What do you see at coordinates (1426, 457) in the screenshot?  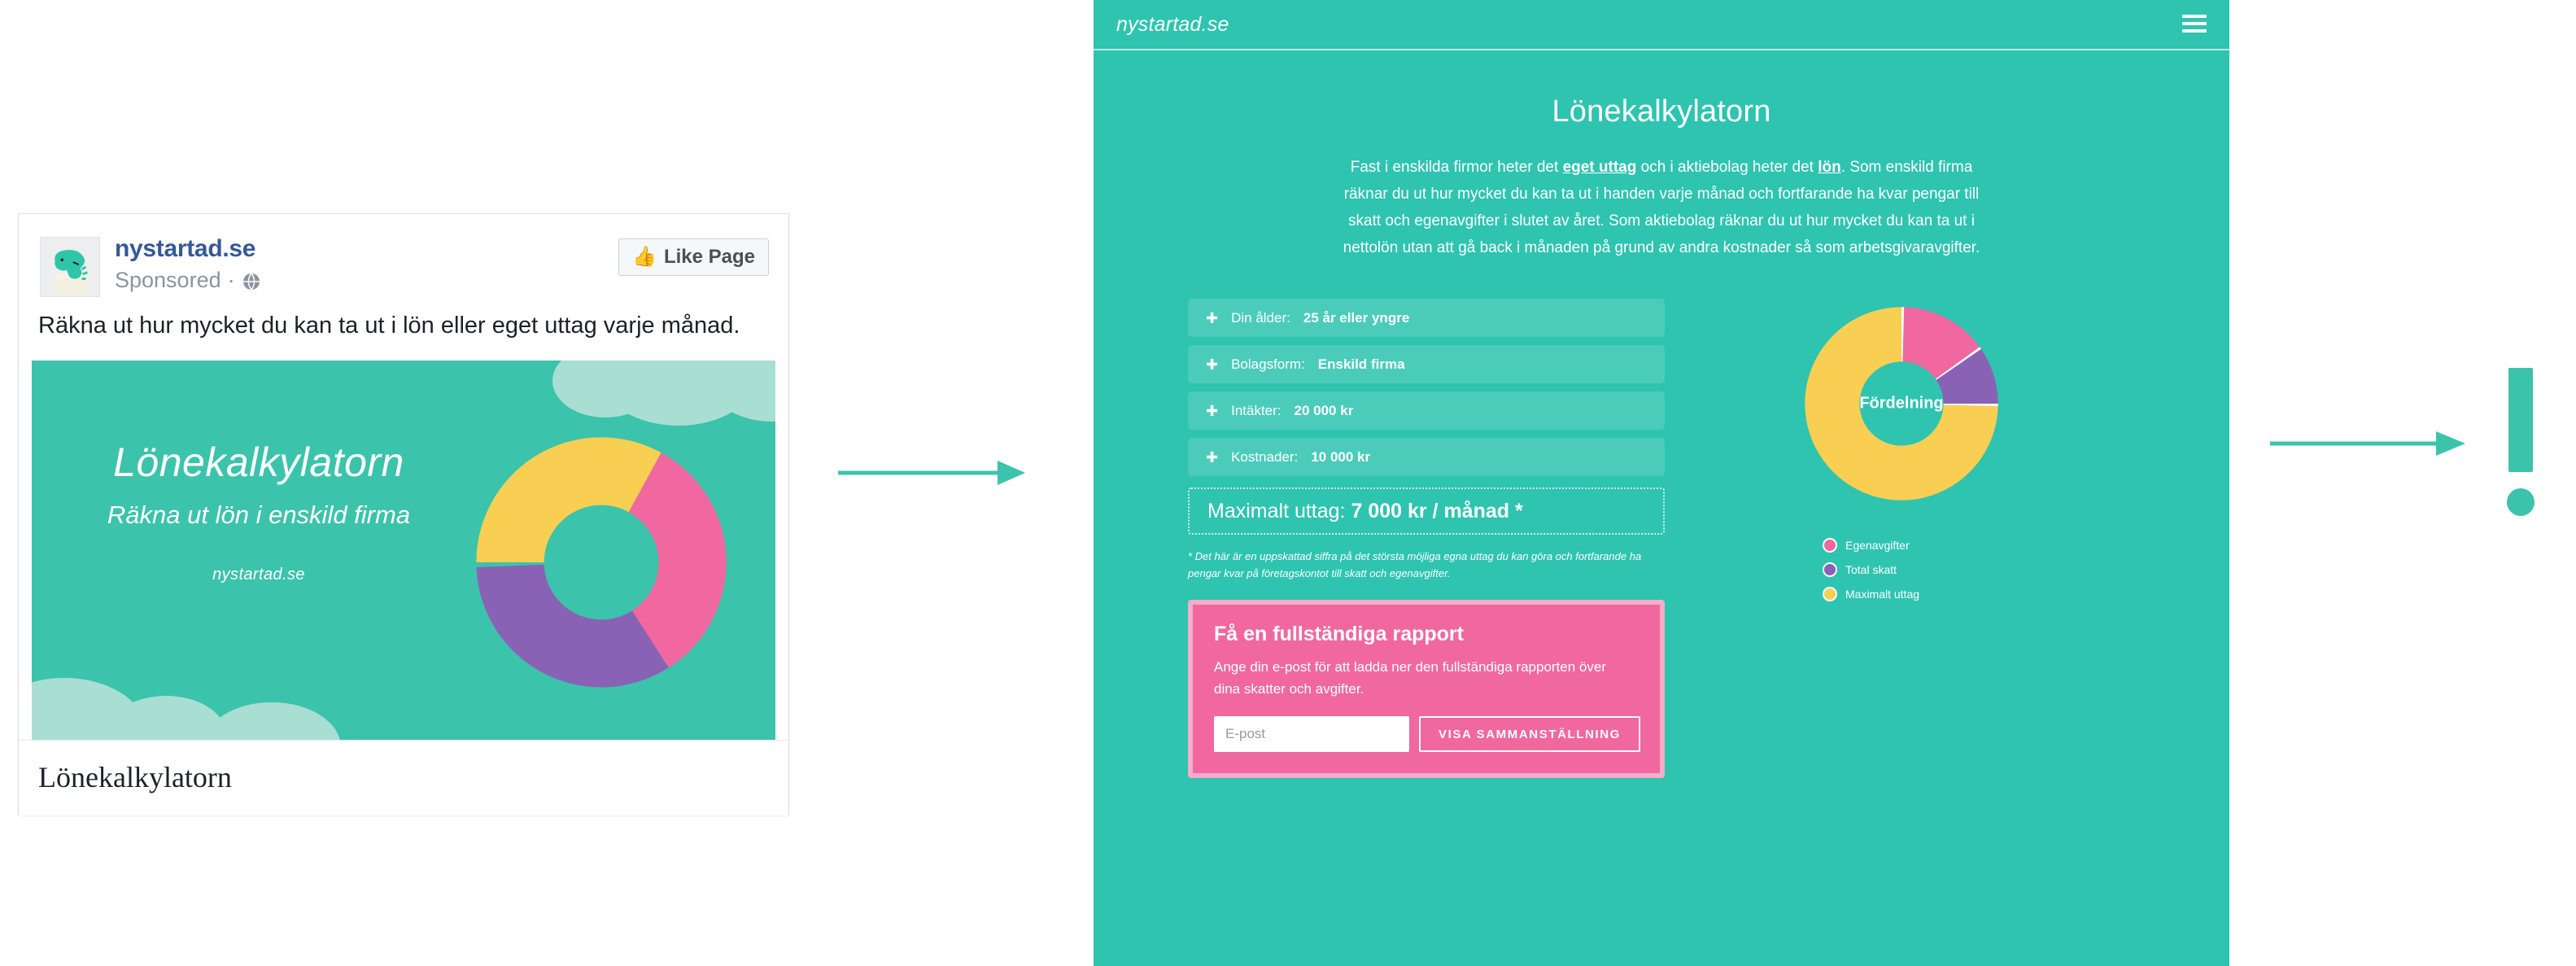 I see `accordion-row-kostnader: ✚ Kostnader: 10 000 kr` at bounding box center [1426, 457].